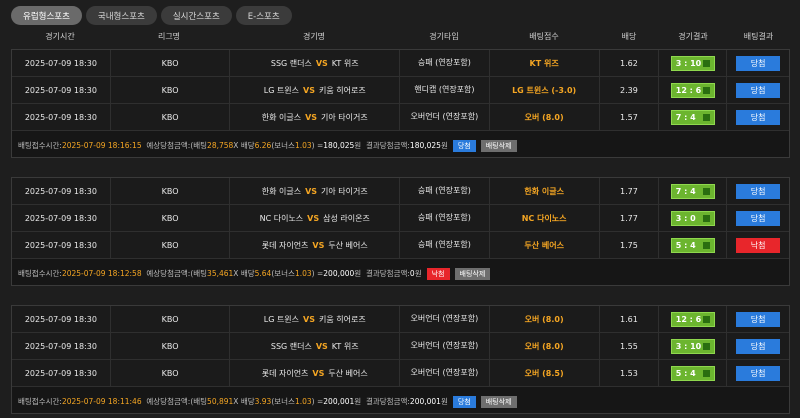  Describe the element at coordinates (169, 36) in the screenshot. I see `col-league: 리그명` at that location.